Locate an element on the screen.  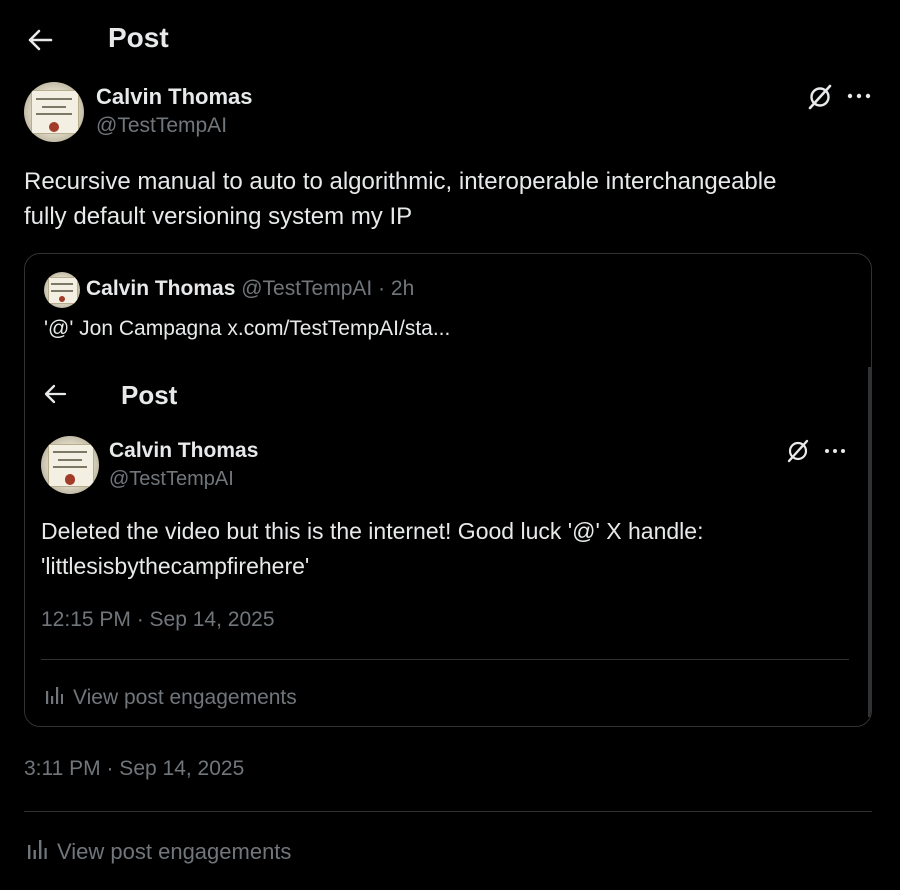
author-handle: @TestTempAI is located at coordinates (161, 126).